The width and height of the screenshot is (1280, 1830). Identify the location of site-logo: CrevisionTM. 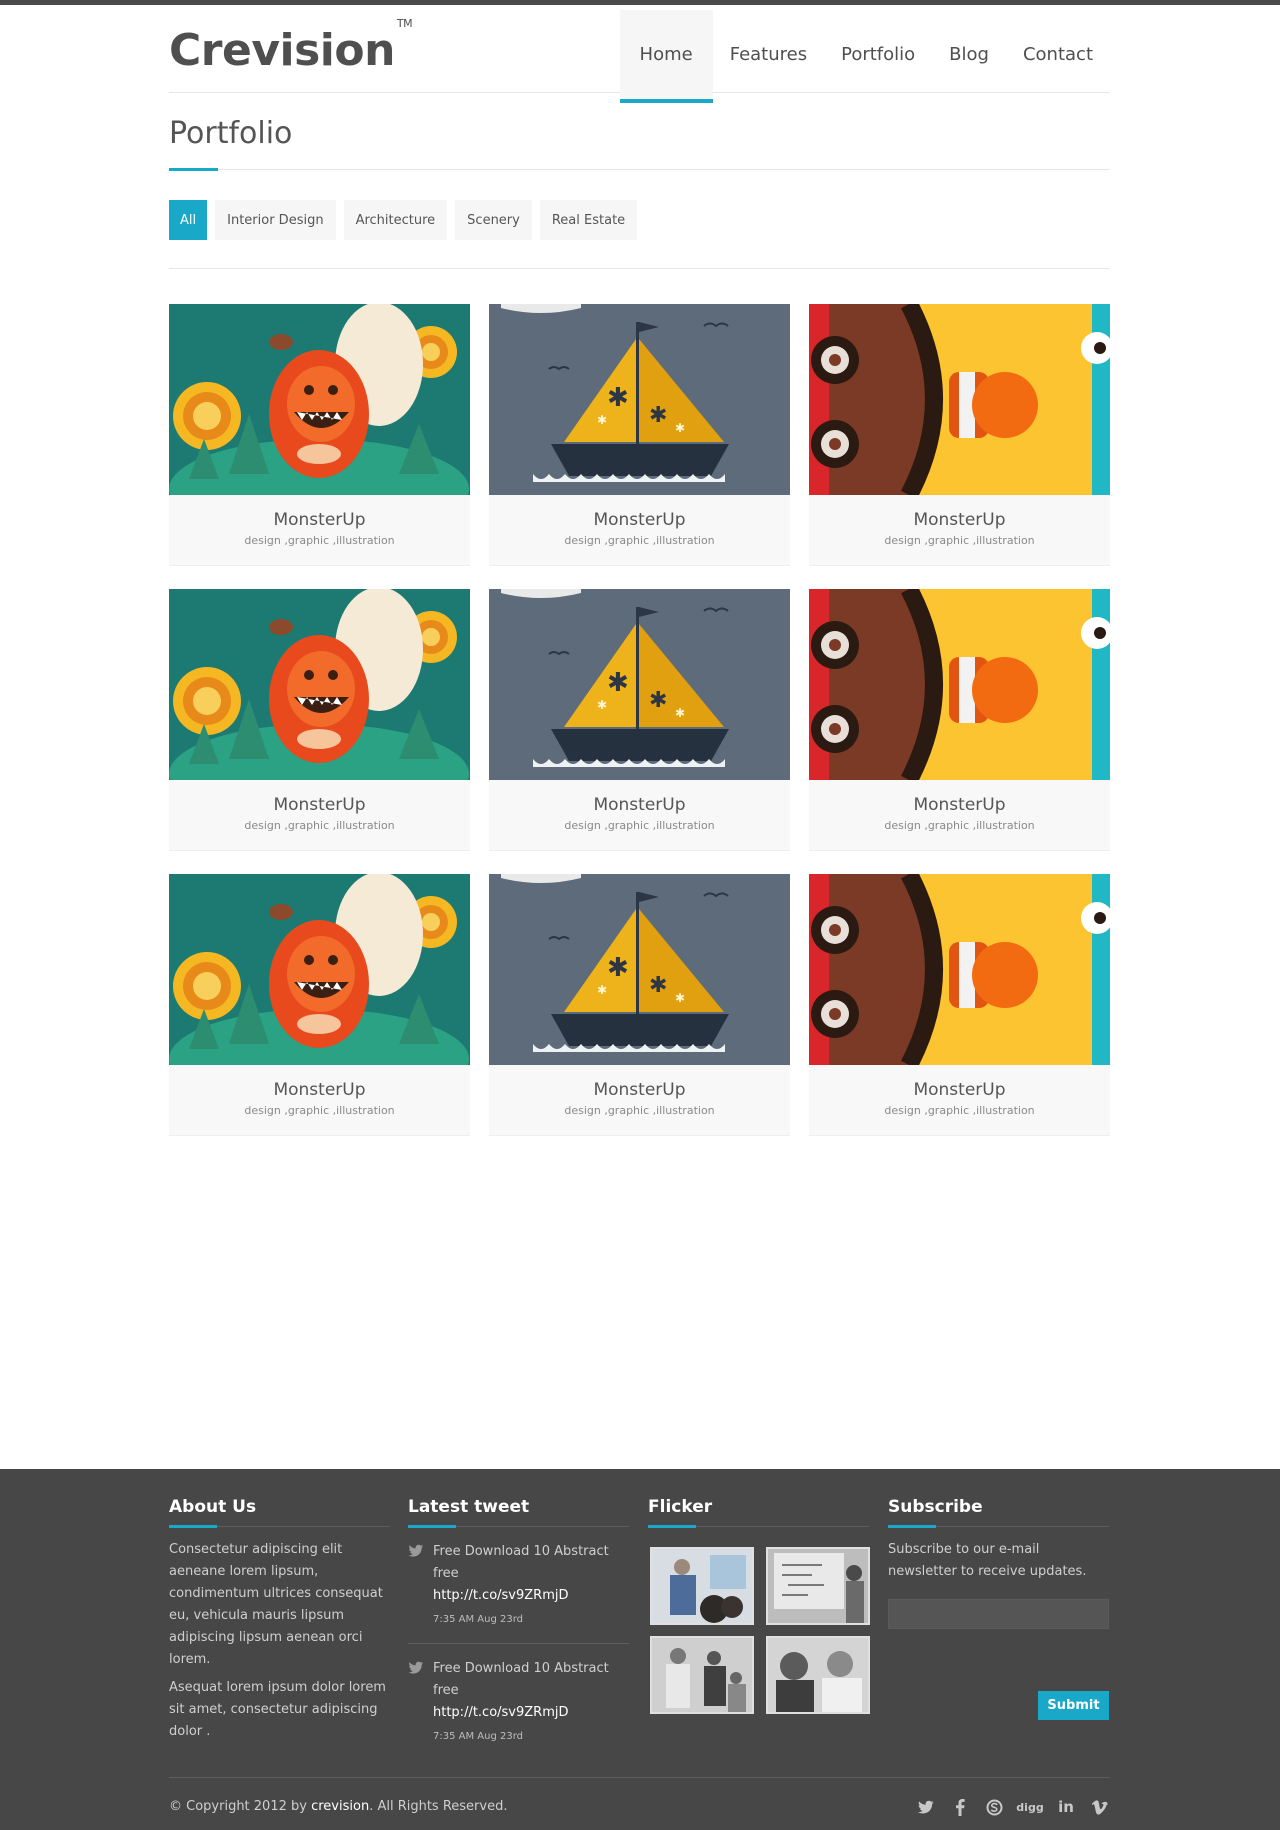
(291, 46).